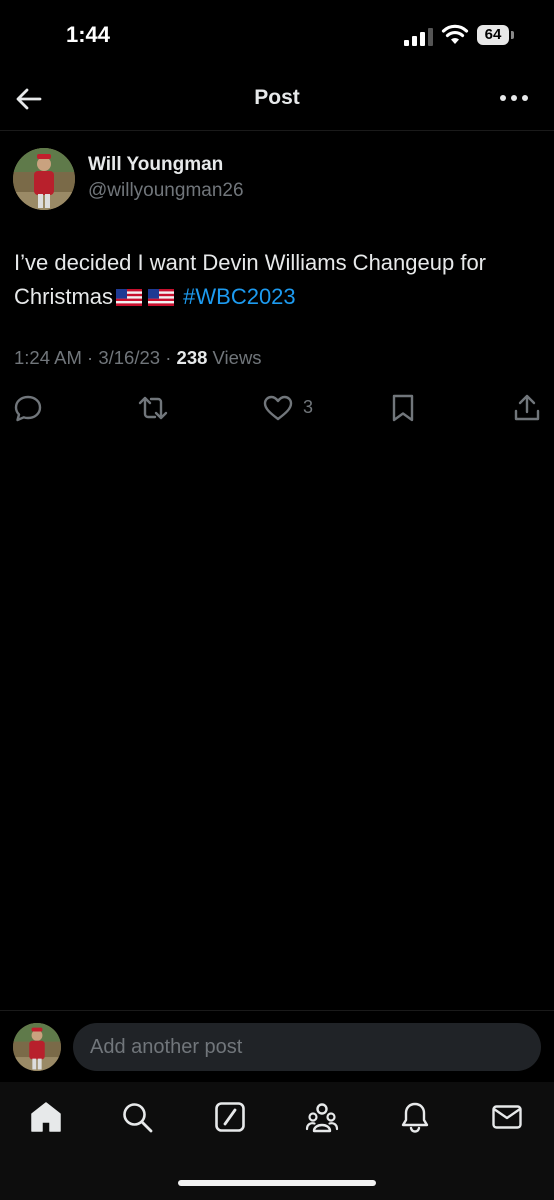 This screenshot has height=1200, width=554. What do you see at coordinates (493, 35) in the screenshot?
I see `battery-level: 64` at bounding box center [493, 35].